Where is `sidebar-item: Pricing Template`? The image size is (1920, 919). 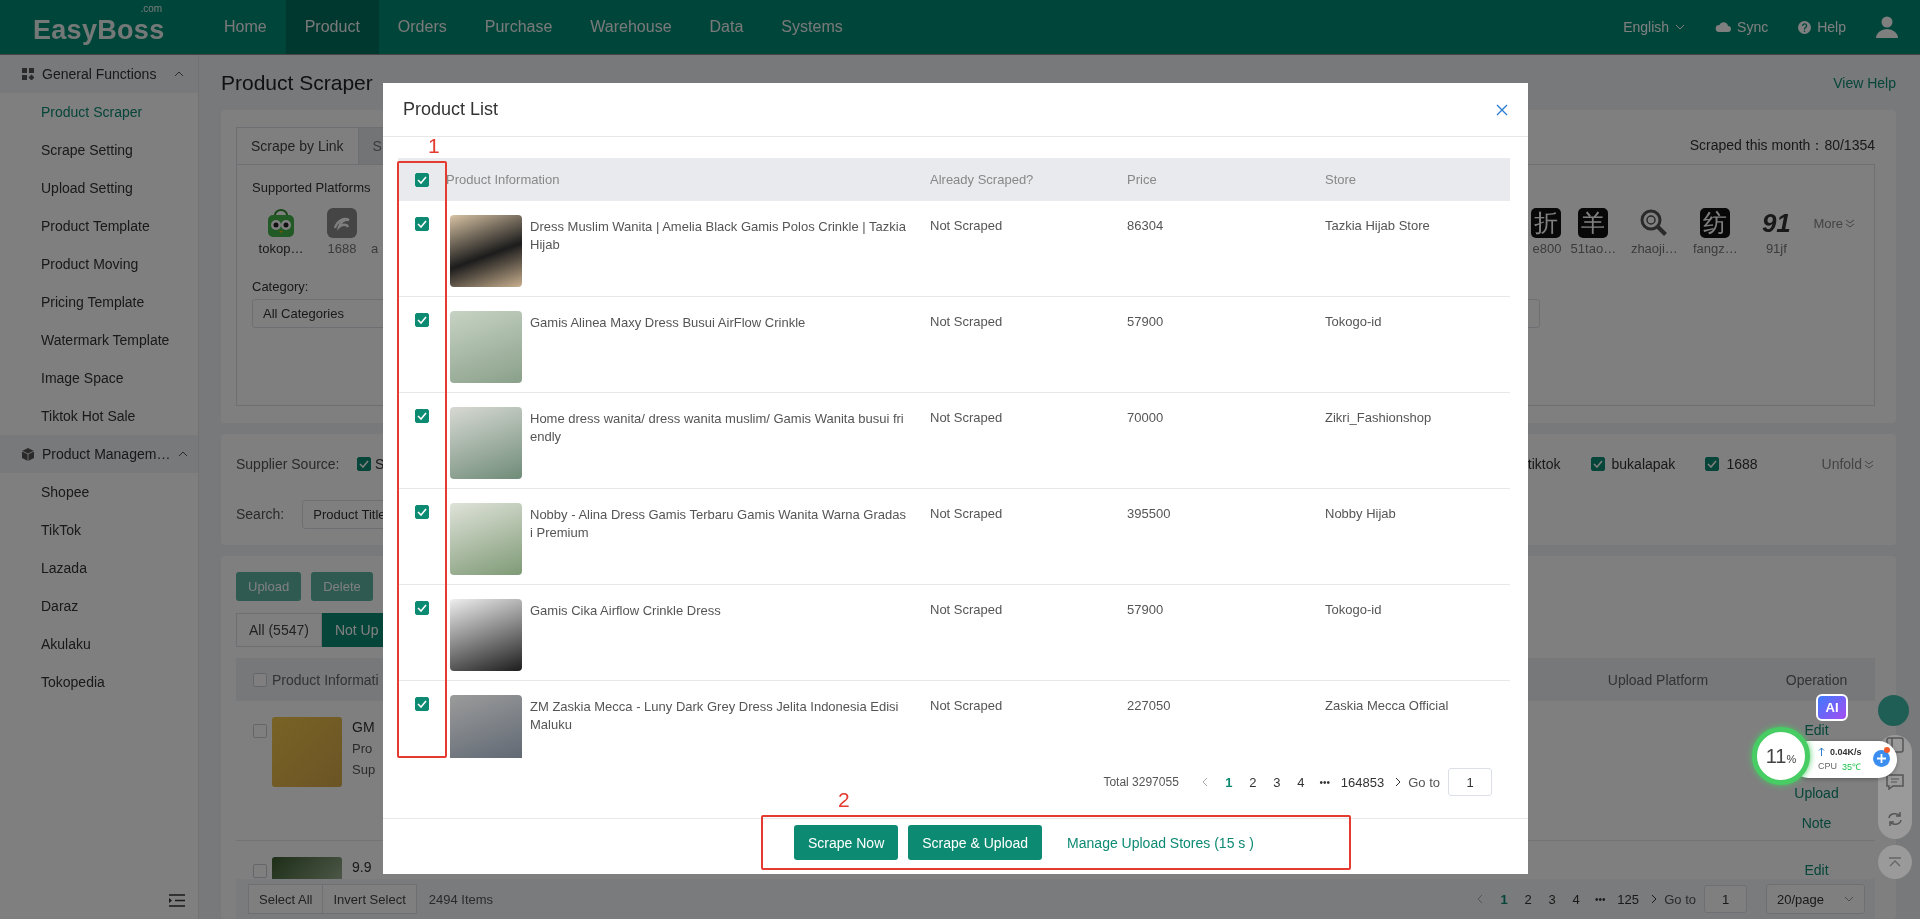 sidebar-item: Pricing Template is located at coordinates (99, 302).